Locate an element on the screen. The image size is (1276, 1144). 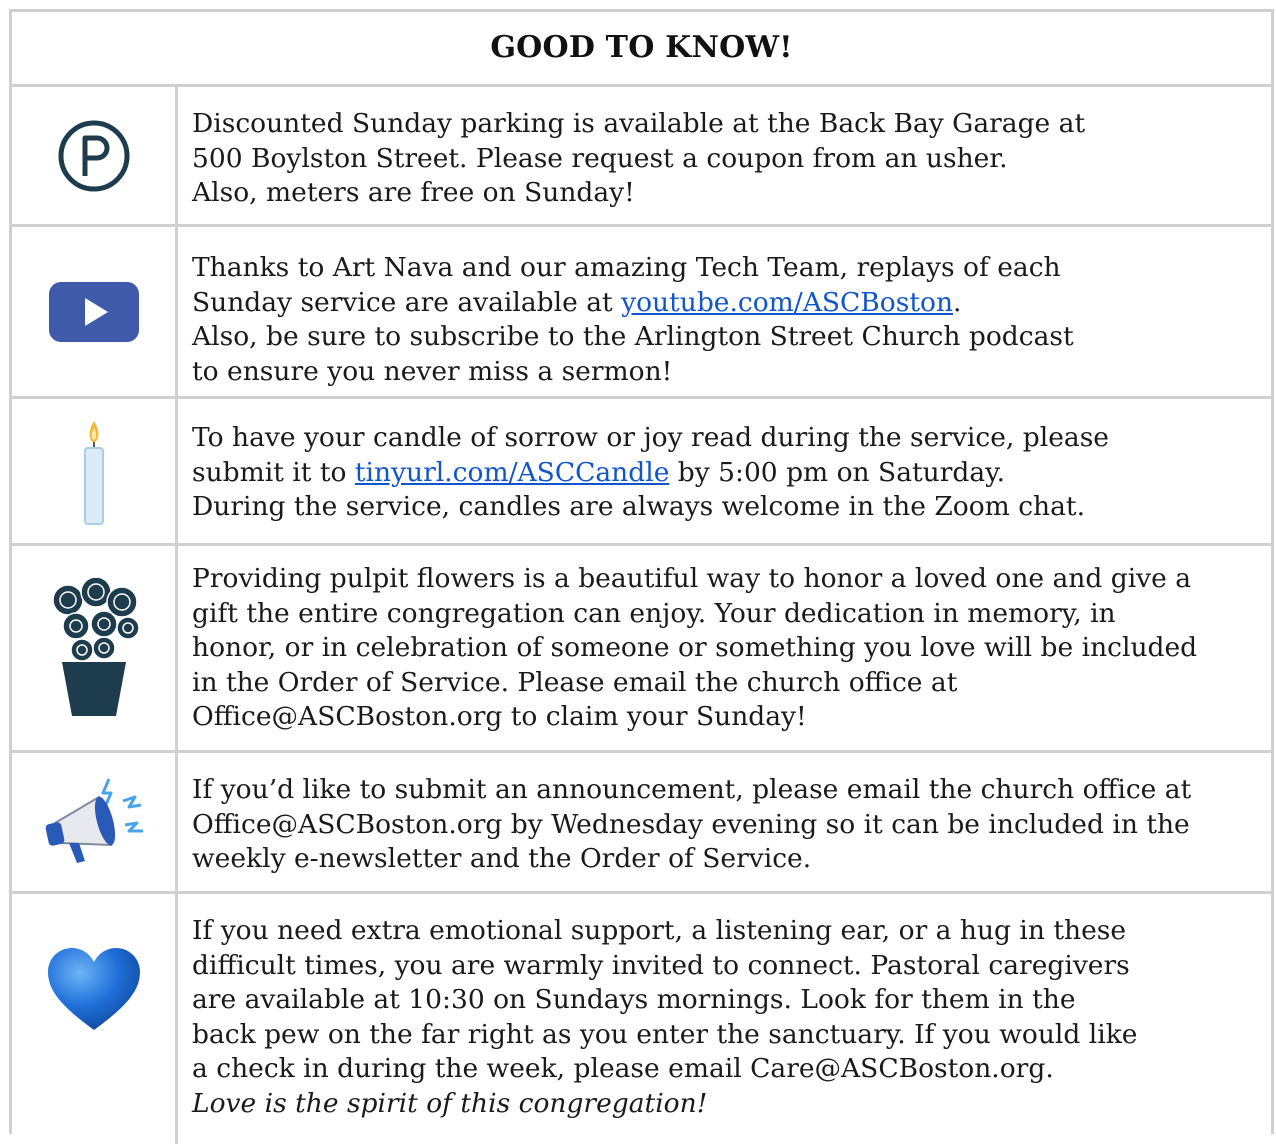
blue-heart-icon is located at coordinates (93, 989).